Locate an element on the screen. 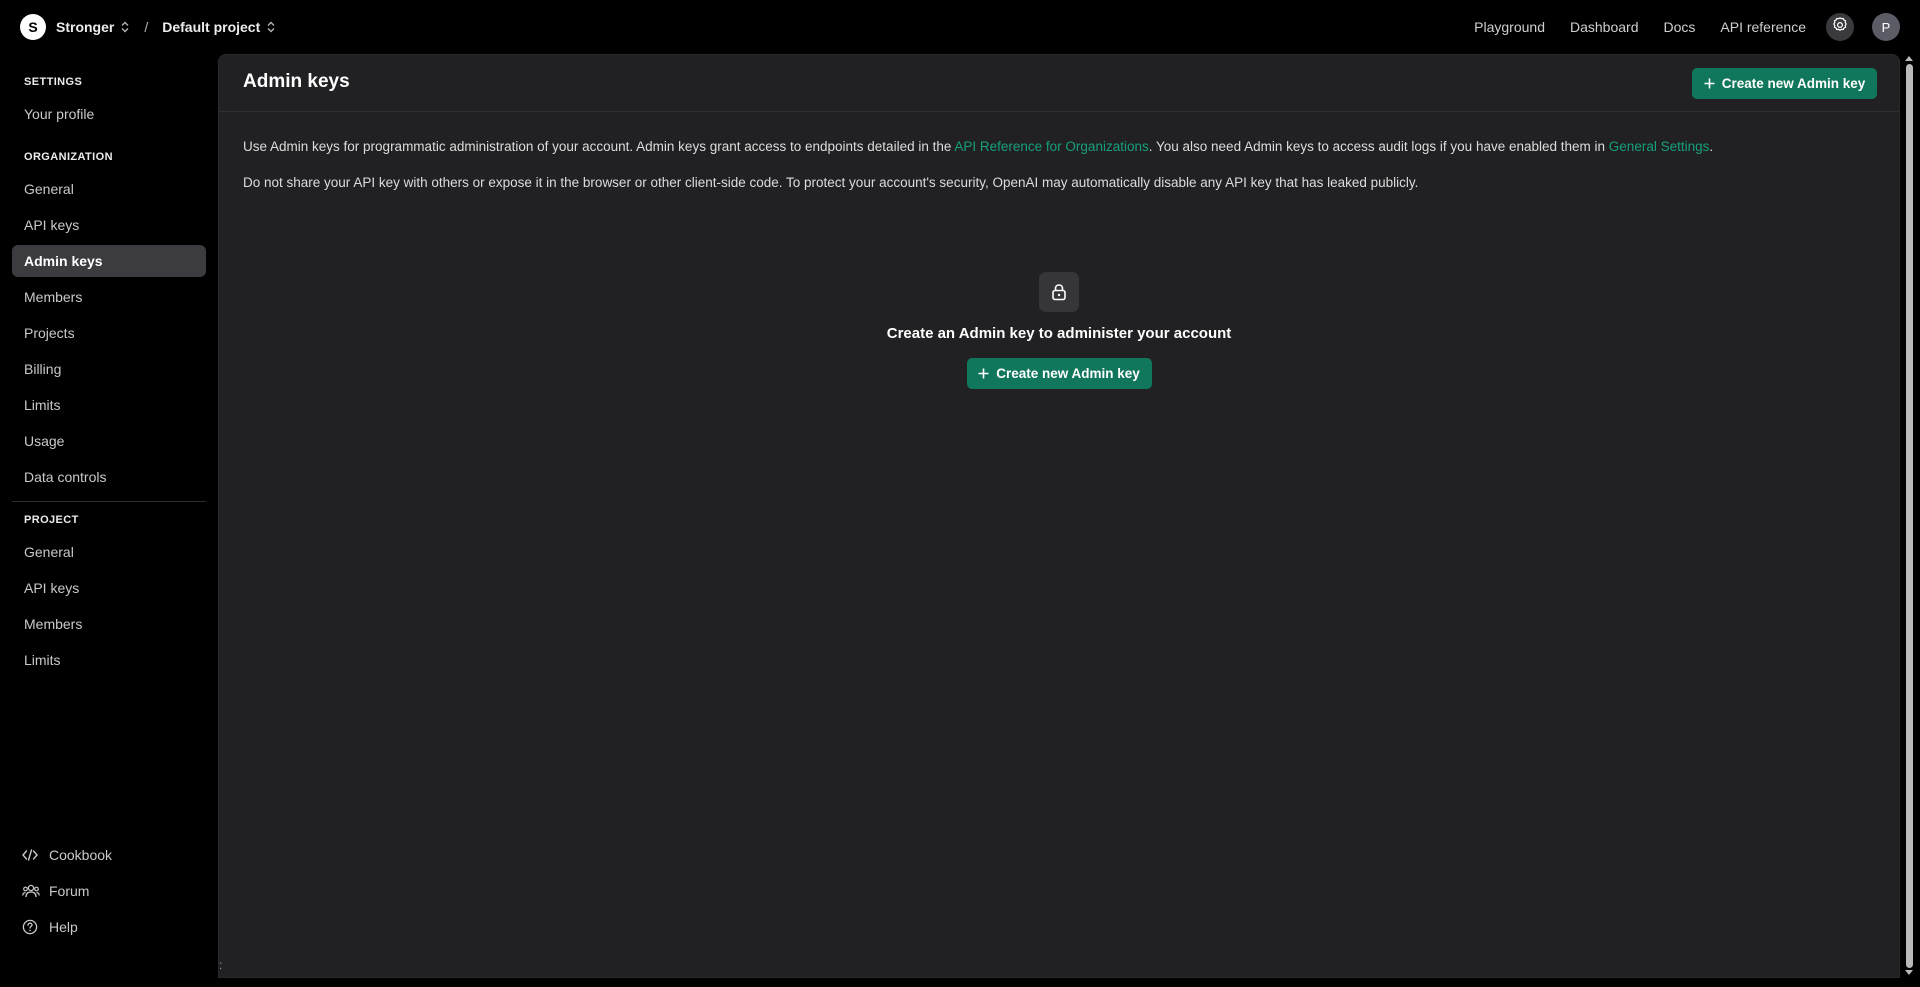 The height and width of the screenshot is (987, 1920). gear-icon is located at coordinates (1840, 27).